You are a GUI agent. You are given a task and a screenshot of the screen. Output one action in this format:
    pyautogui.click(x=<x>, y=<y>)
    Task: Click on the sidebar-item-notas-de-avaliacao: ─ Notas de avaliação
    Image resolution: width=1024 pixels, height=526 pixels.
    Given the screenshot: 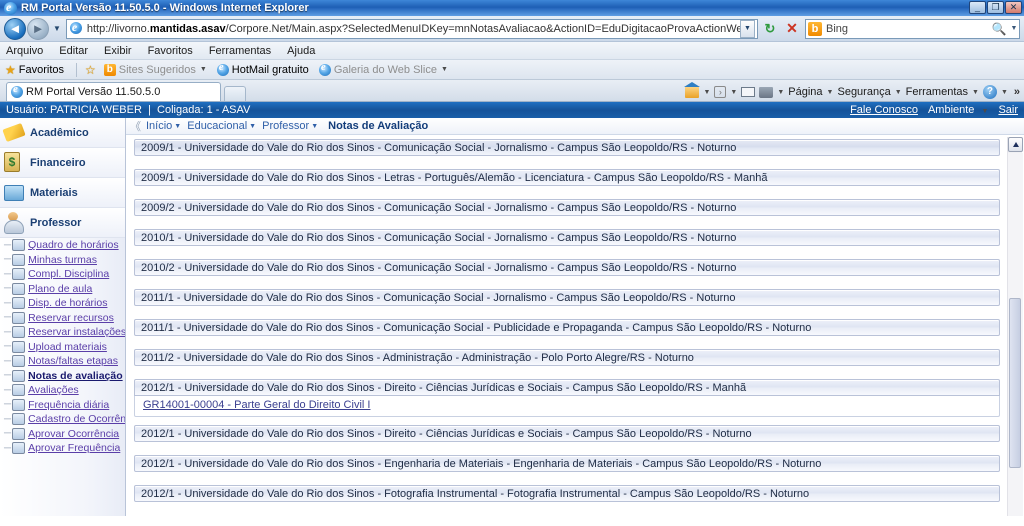 What is the action you would take?
    pyautogui.click(x=62, y=376)
    